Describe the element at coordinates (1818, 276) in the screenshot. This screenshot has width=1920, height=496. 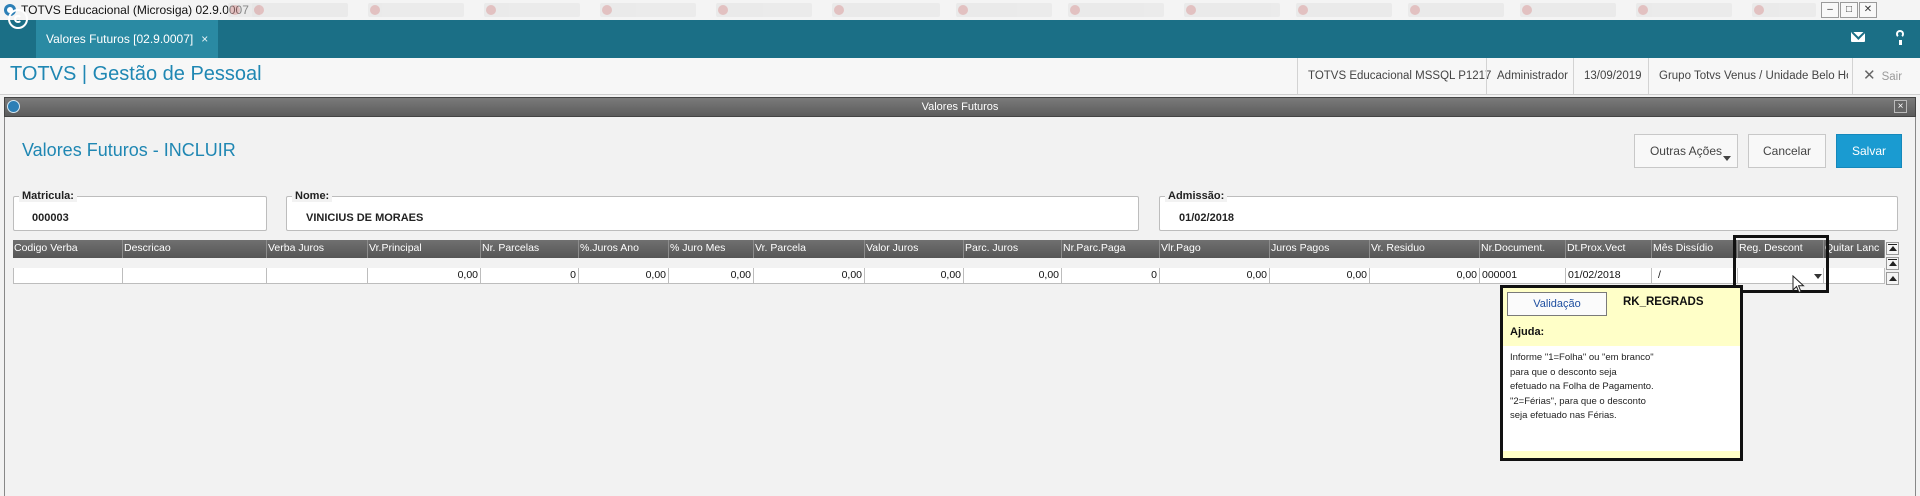
I see `dropdown-arrow-icon` at that location.